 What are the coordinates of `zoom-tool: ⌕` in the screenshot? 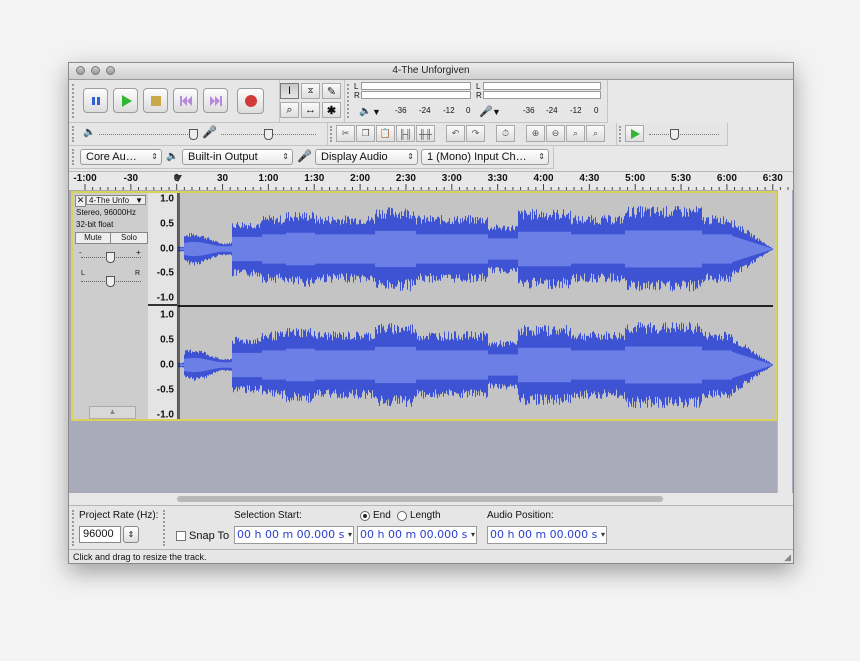 It's located at (289, 110).